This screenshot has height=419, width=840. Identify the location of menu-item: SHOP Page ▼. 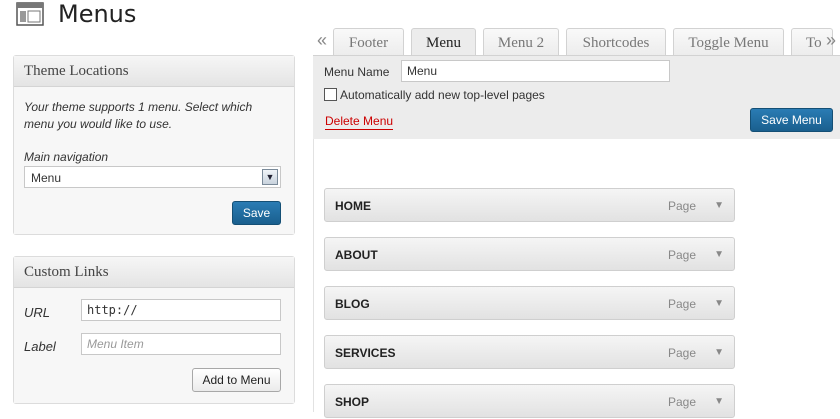
(529, 401).